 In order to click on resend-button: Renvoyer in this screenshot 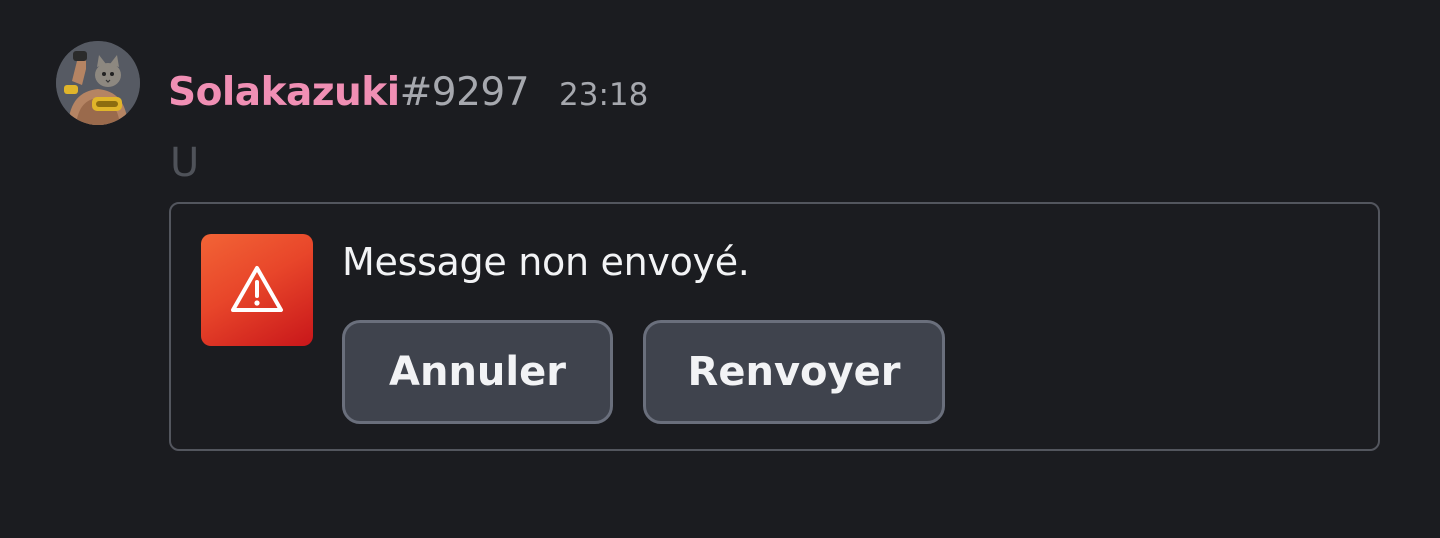, I will do `click(794, 372)`.